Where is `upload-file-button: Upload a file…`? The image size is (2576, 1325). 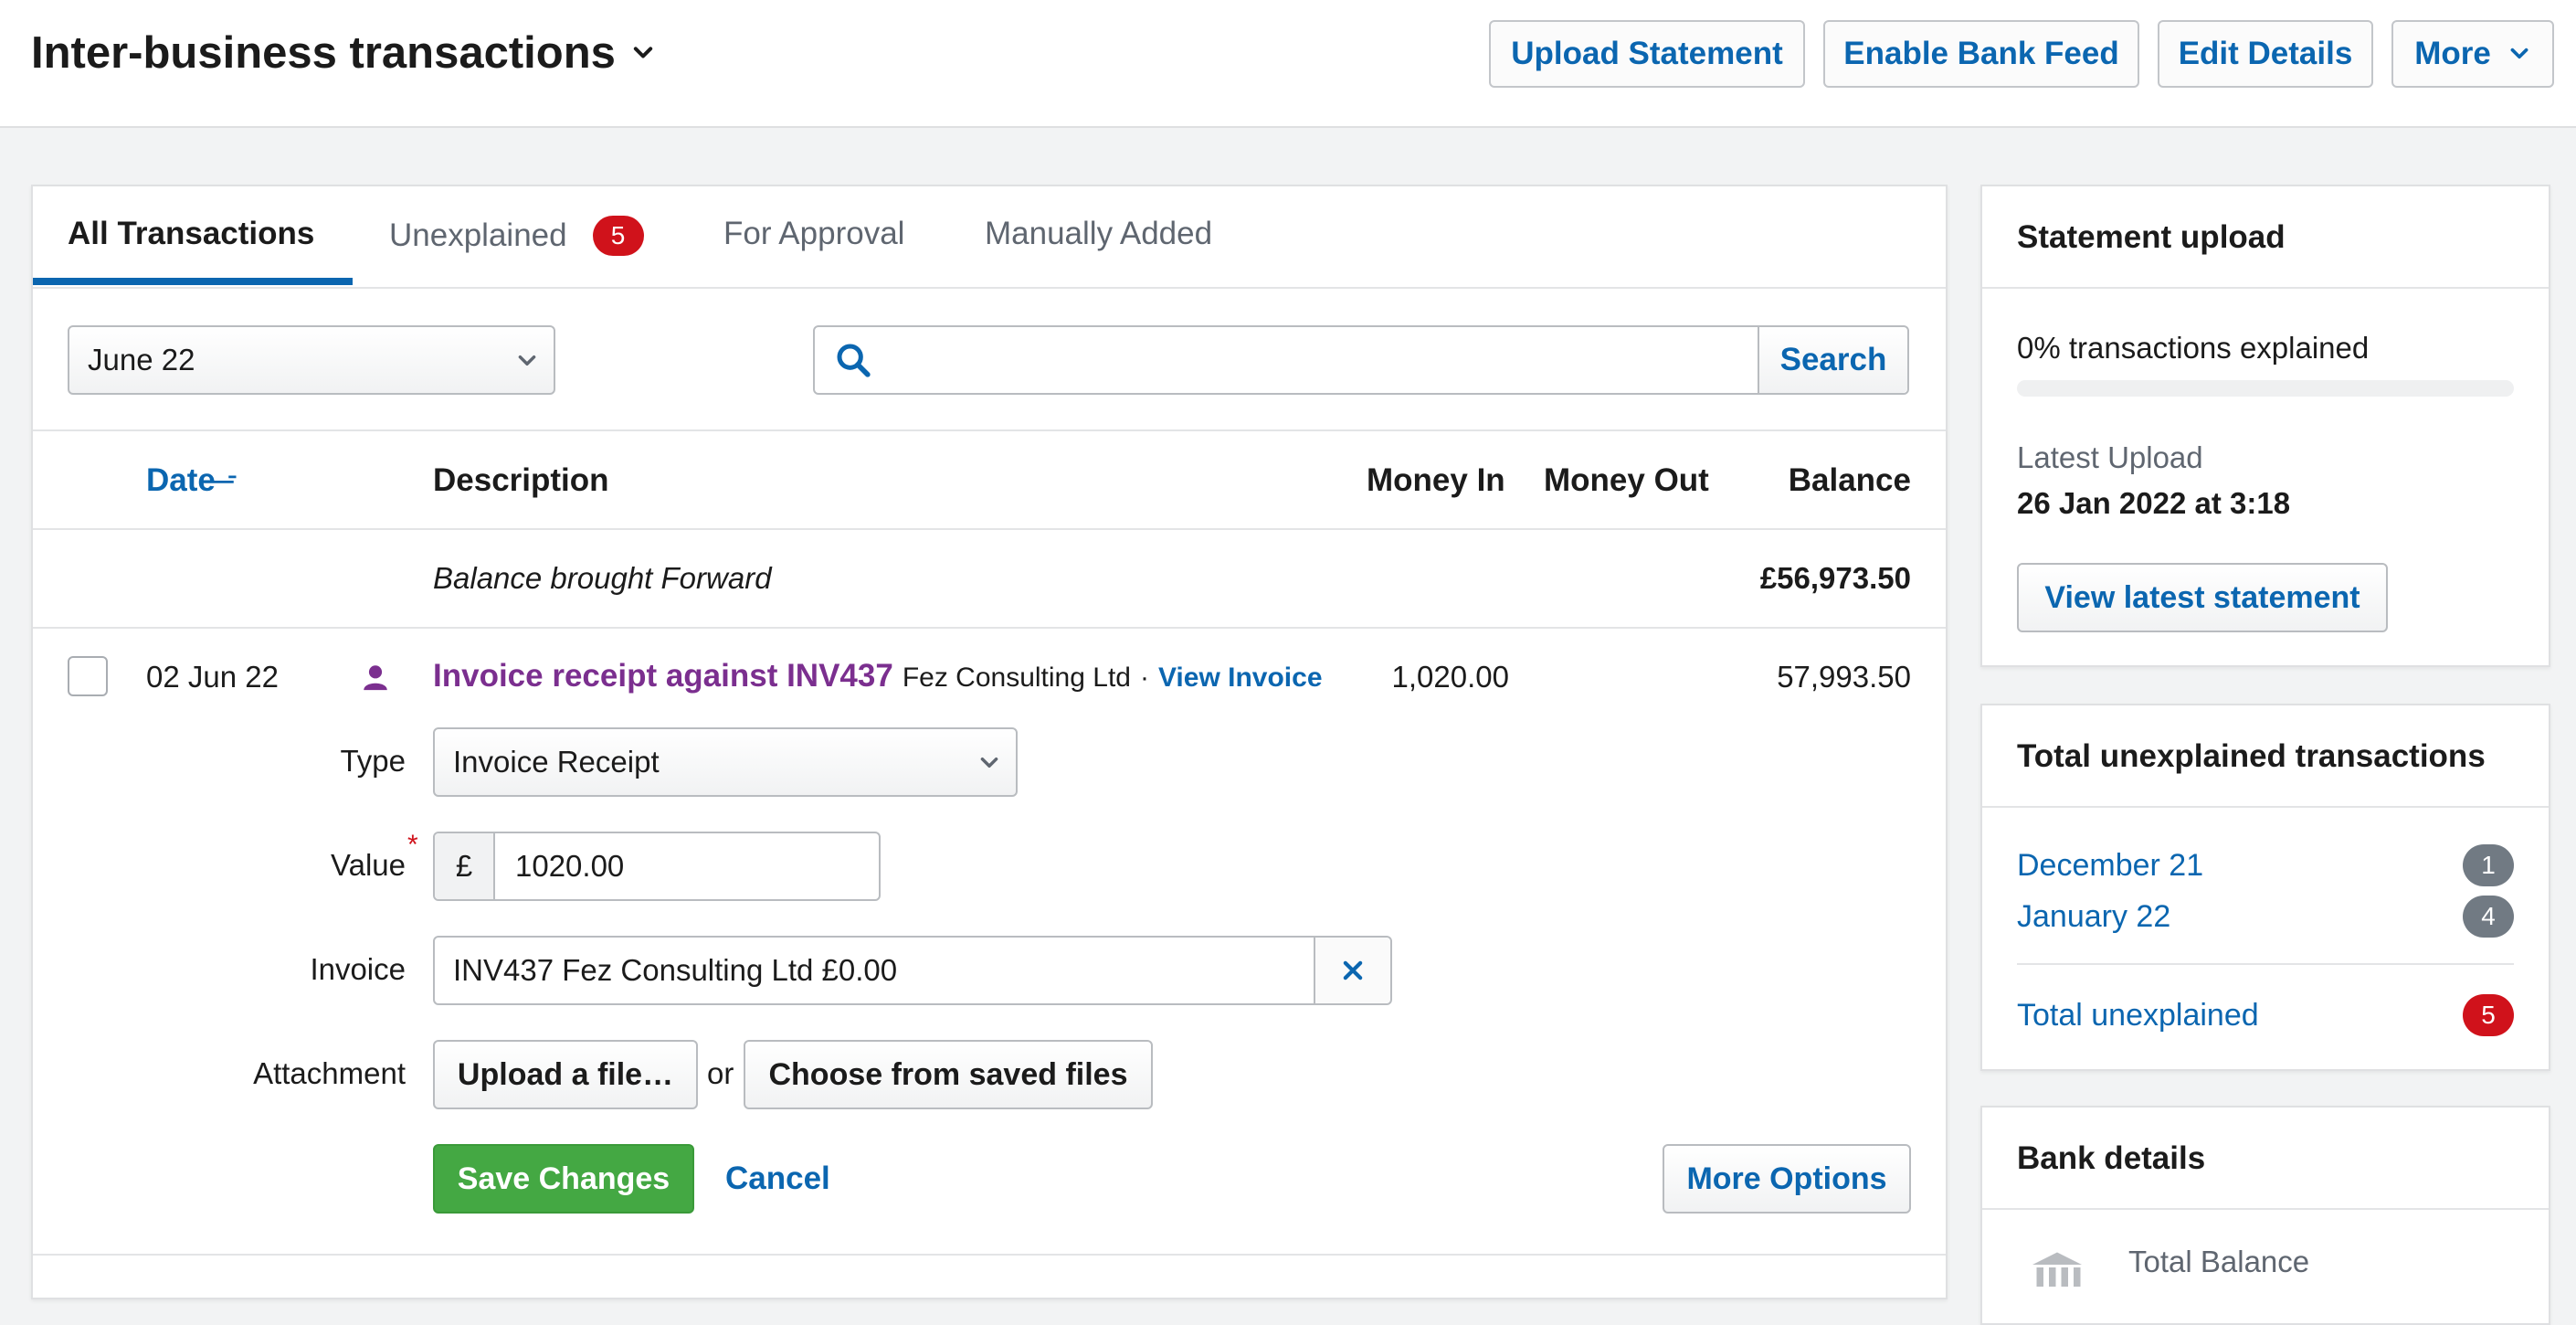 upload-file-button: Upload a file… is located at coordinates (565, 1075).